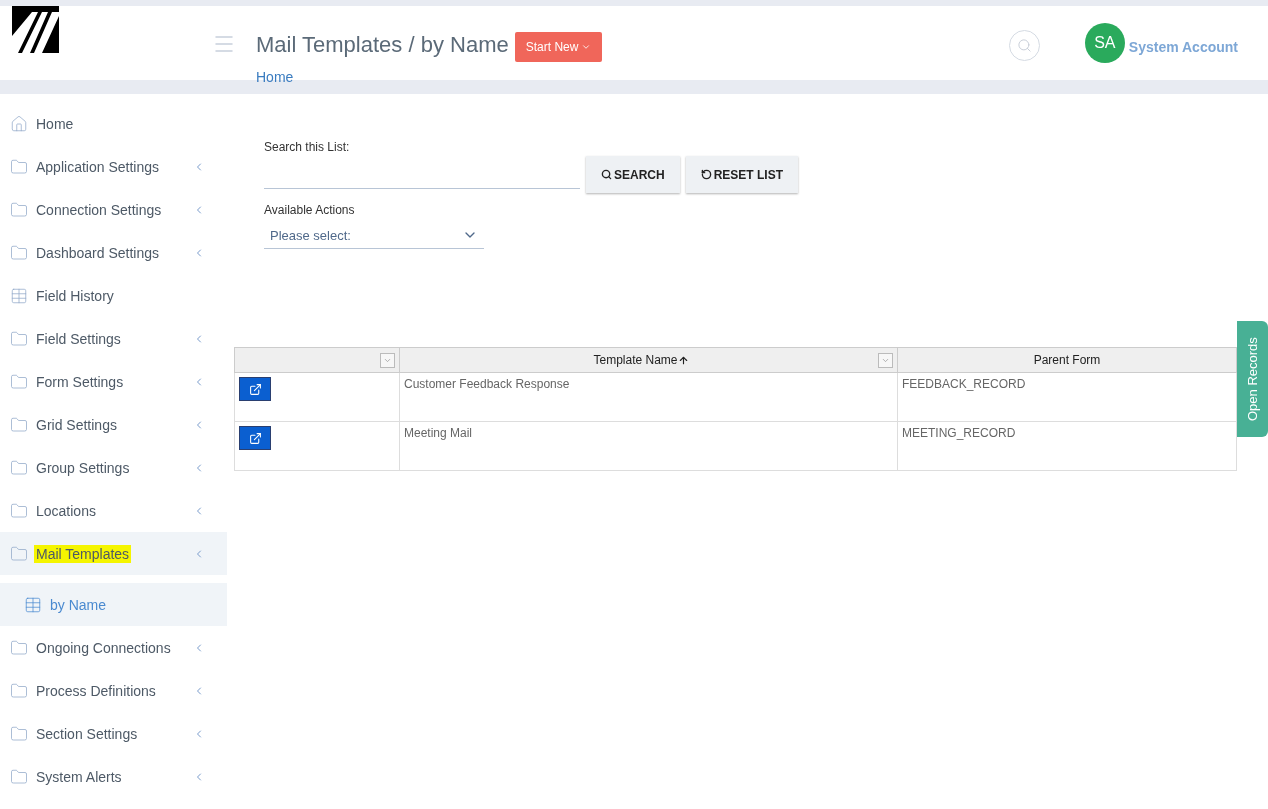 The height and width of the screenshot is (809, 1268). I want to click on sidebar-item: Home, so click(113, 123).